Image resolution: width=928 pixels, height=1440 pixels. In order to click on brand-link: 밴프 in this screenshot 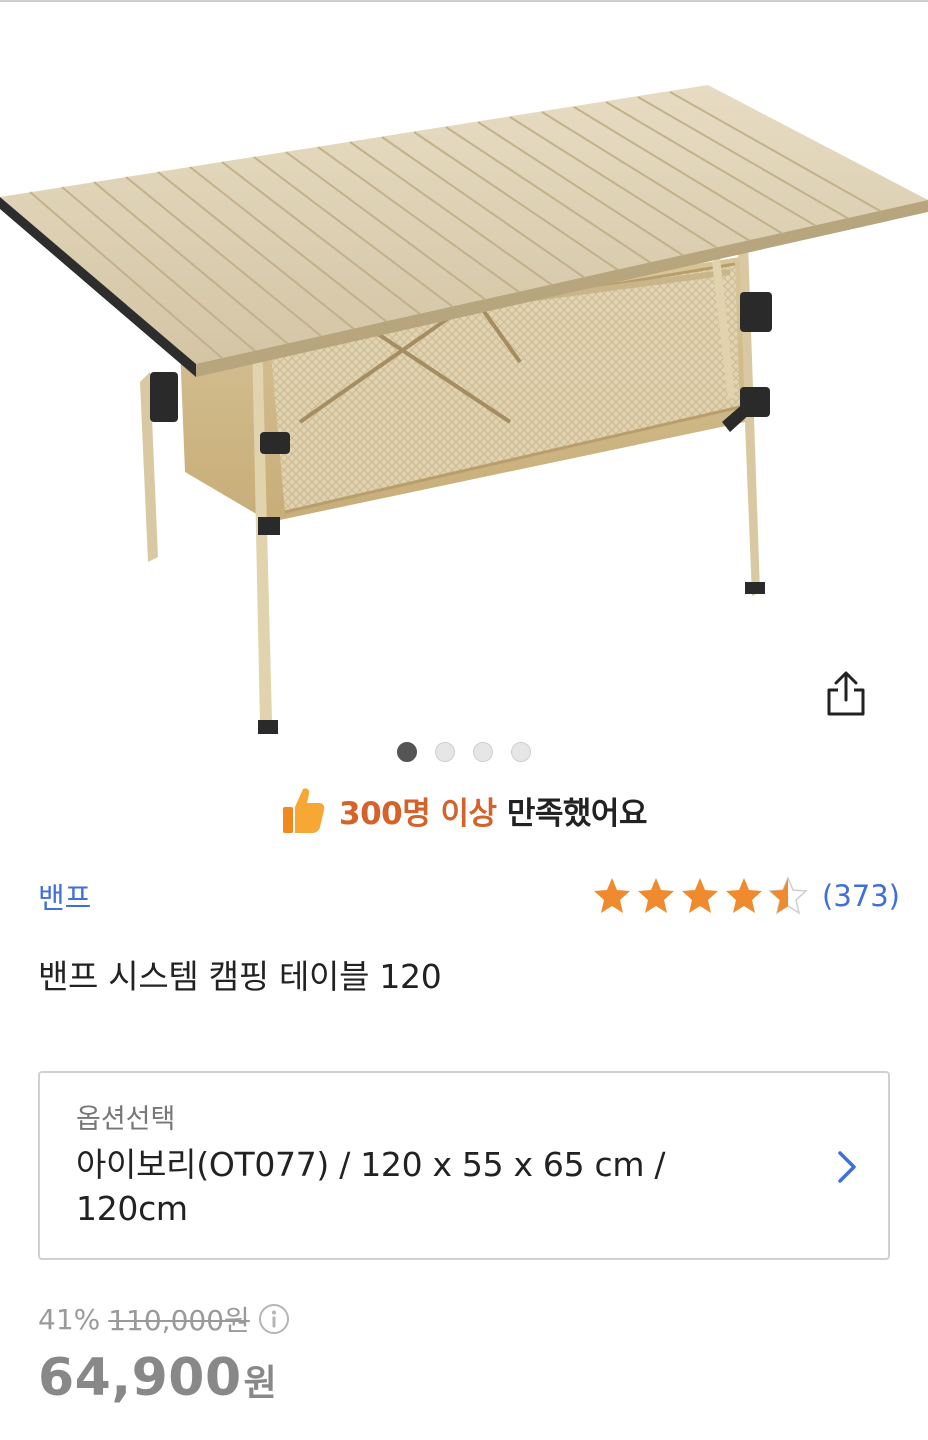, I will do `click(64, 896)`.